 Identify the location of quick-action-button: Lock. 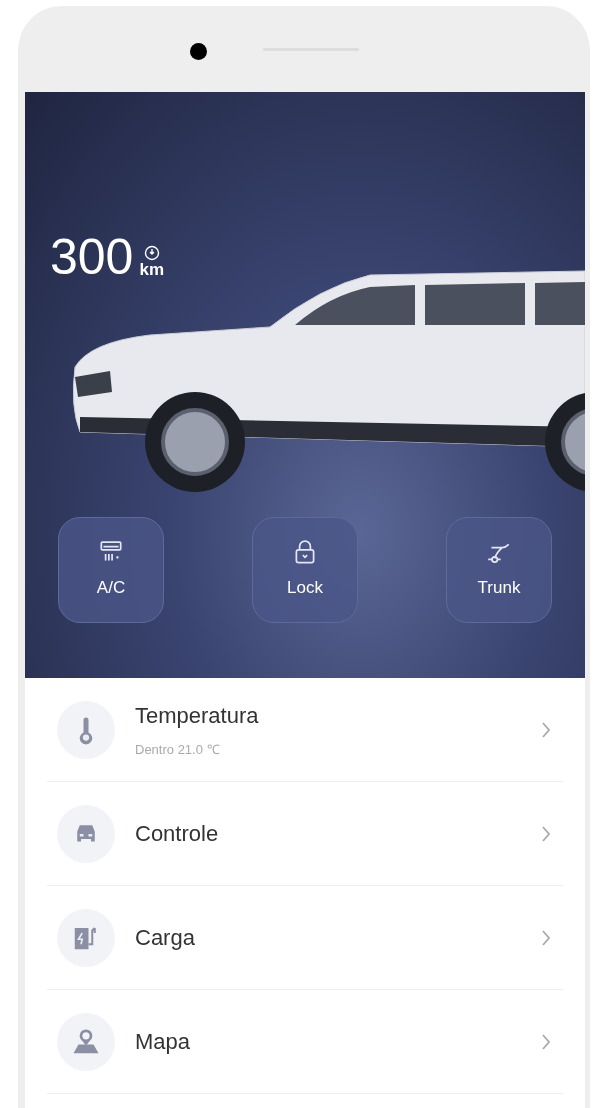
(305, 570).